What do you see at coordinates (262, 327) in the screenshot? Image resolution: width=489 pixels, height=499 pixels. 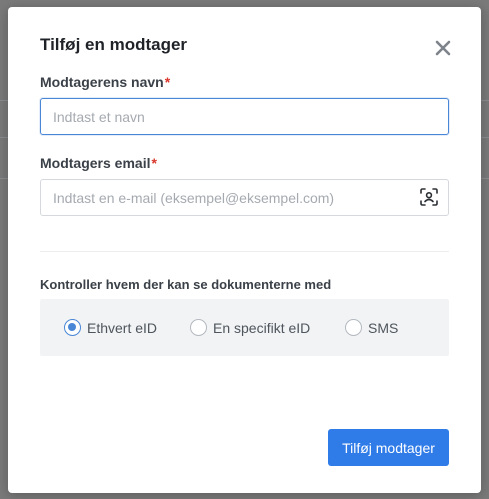 I see `radio-option-label: En specifikt eID` at bounding box center [262, 327].